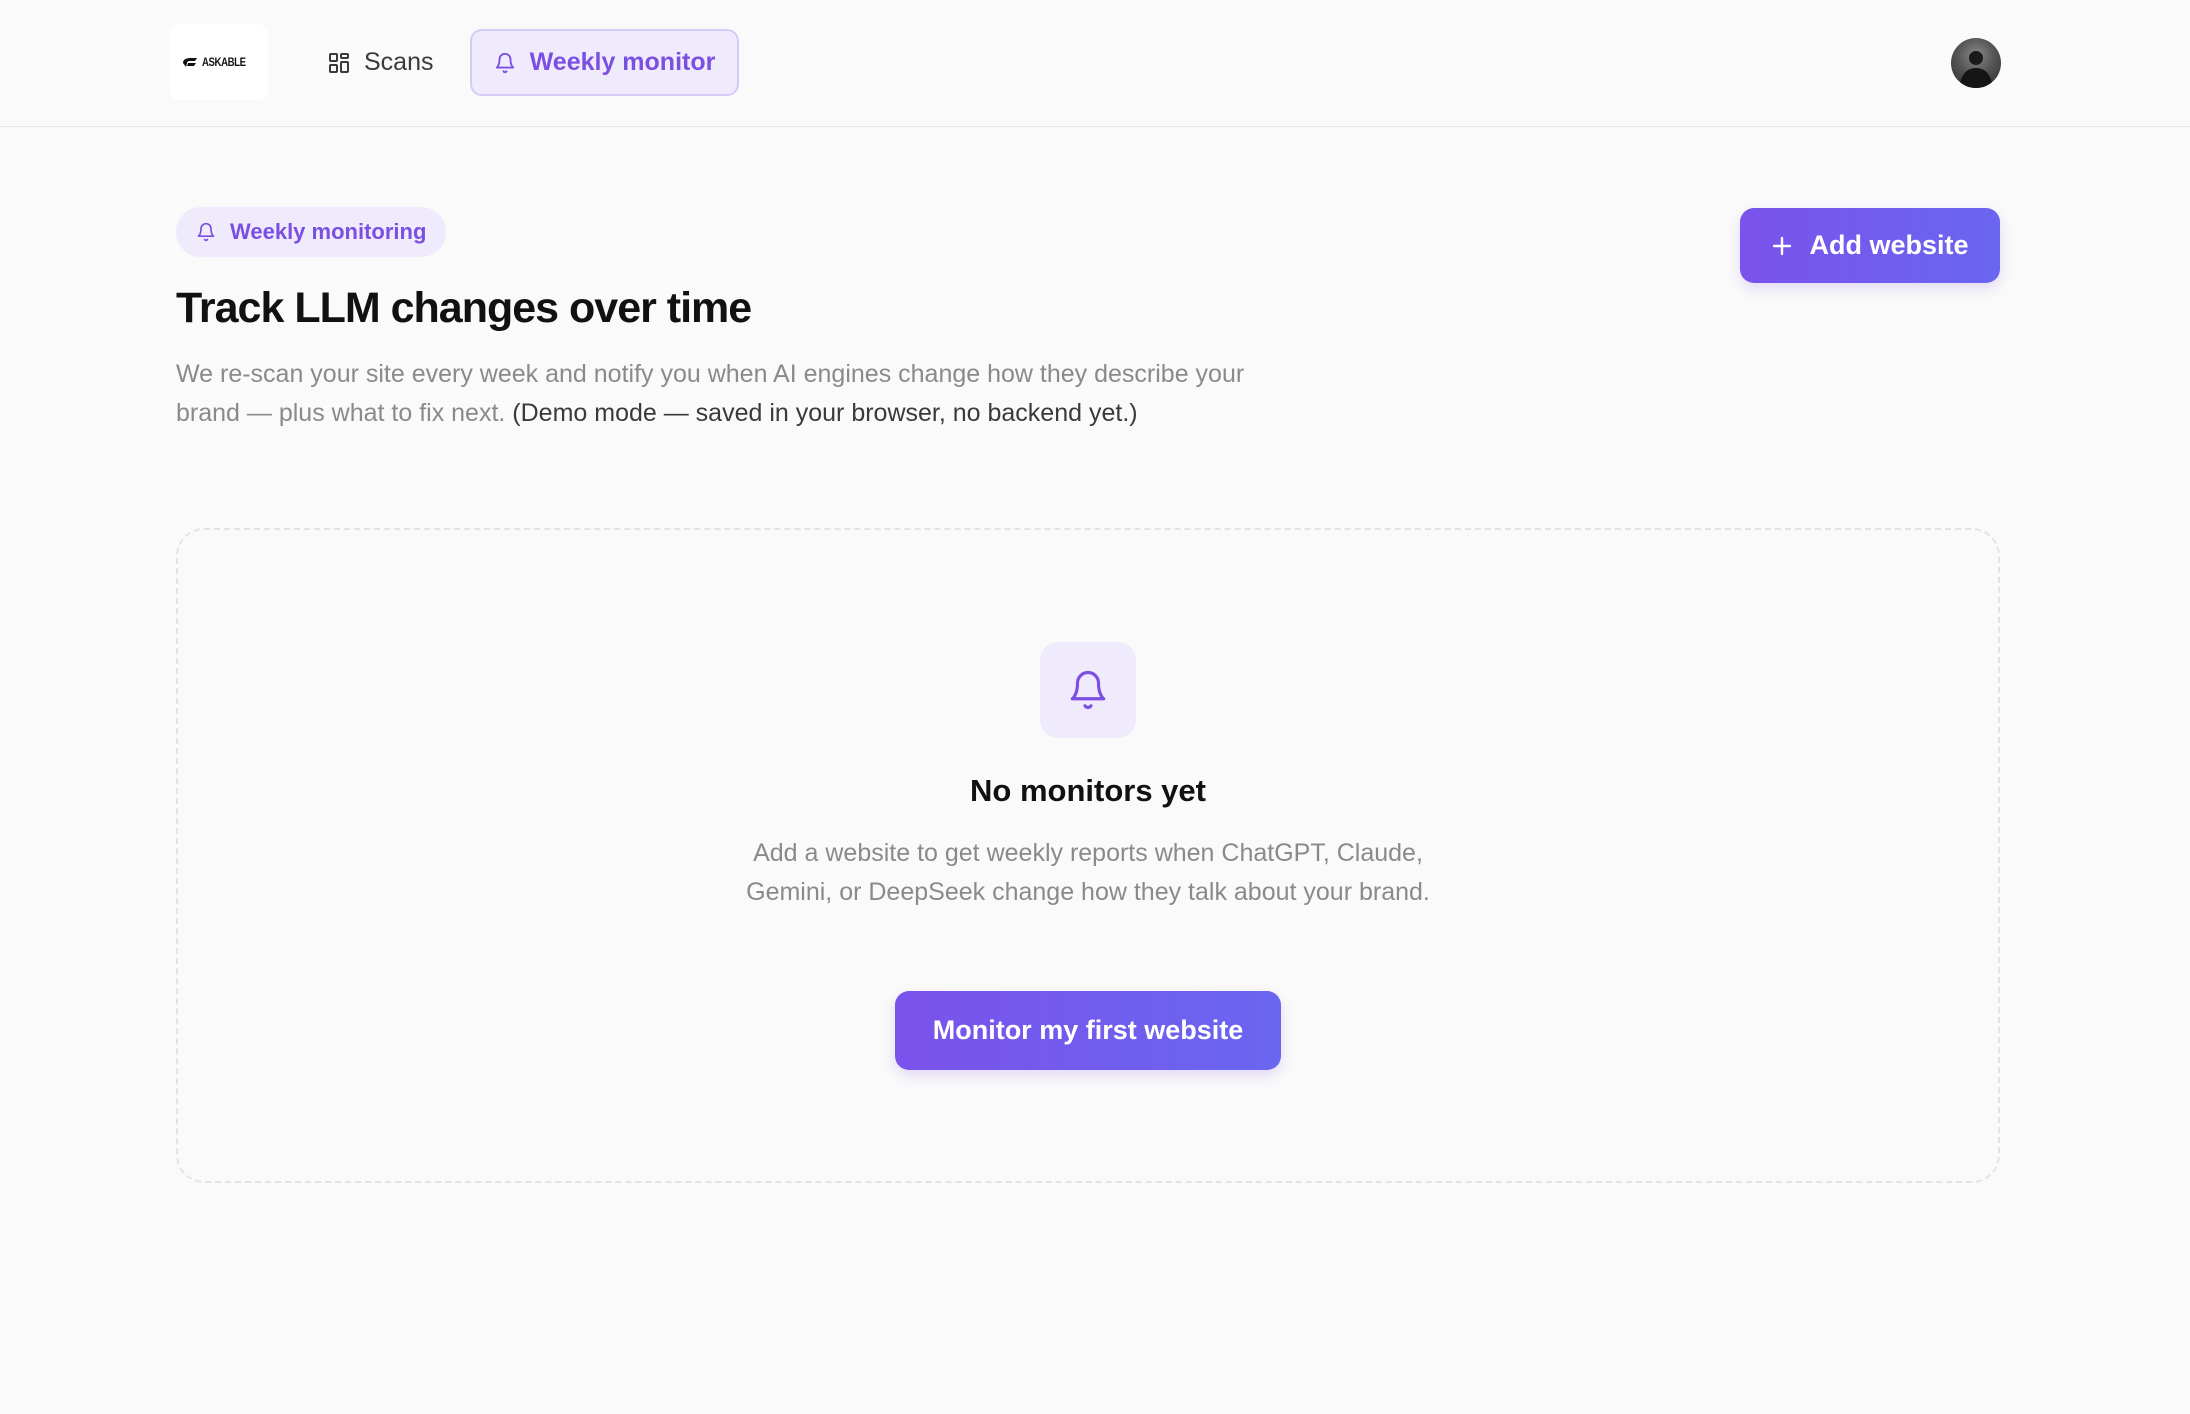 The image size is (2190, 1414). What do you see at coordinates (1889, 245) in the screenshot?
I see `add-website-label: Add website` at bounding box center [1889, 245].